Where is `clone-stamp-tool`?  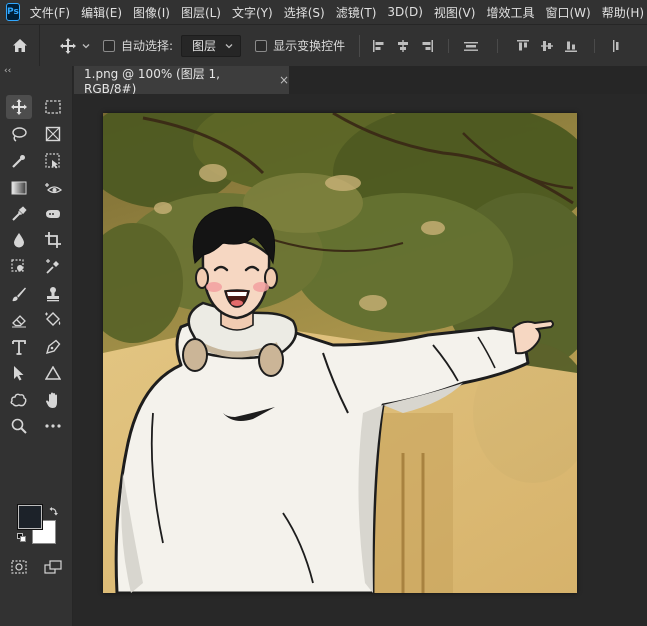 clone-stamp-tool is located at coordinates (19, 267).